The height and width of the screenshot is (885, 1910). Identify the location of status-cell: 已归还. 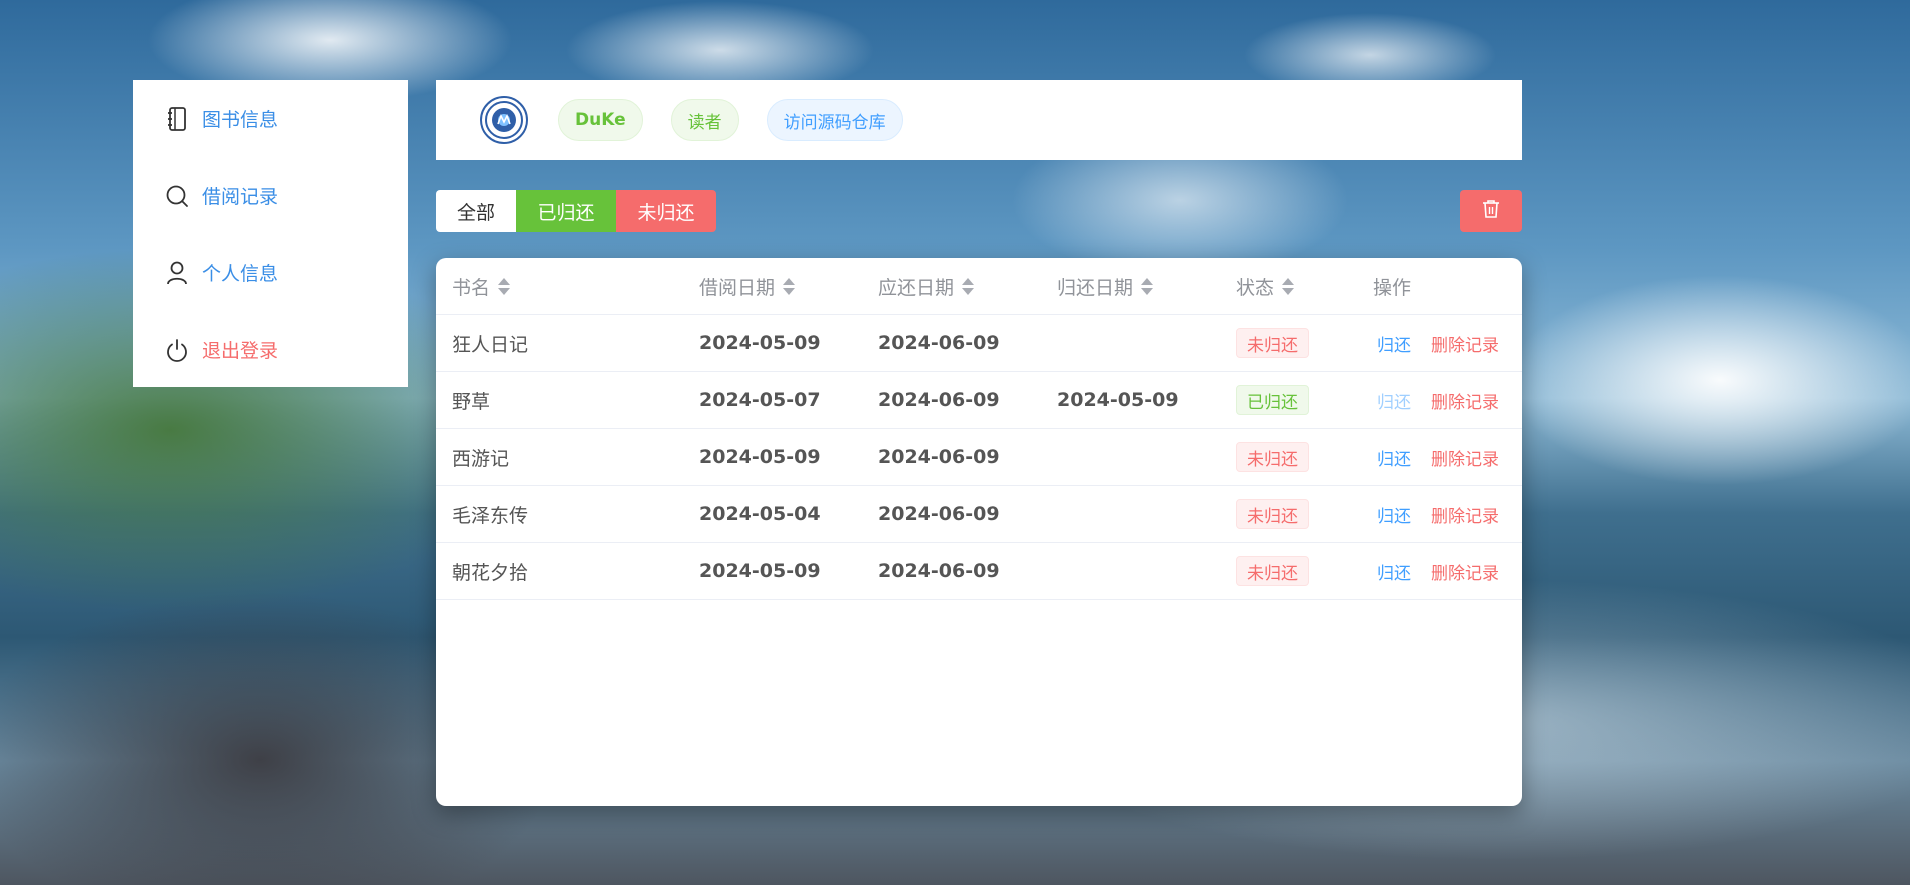
(1272, 400).